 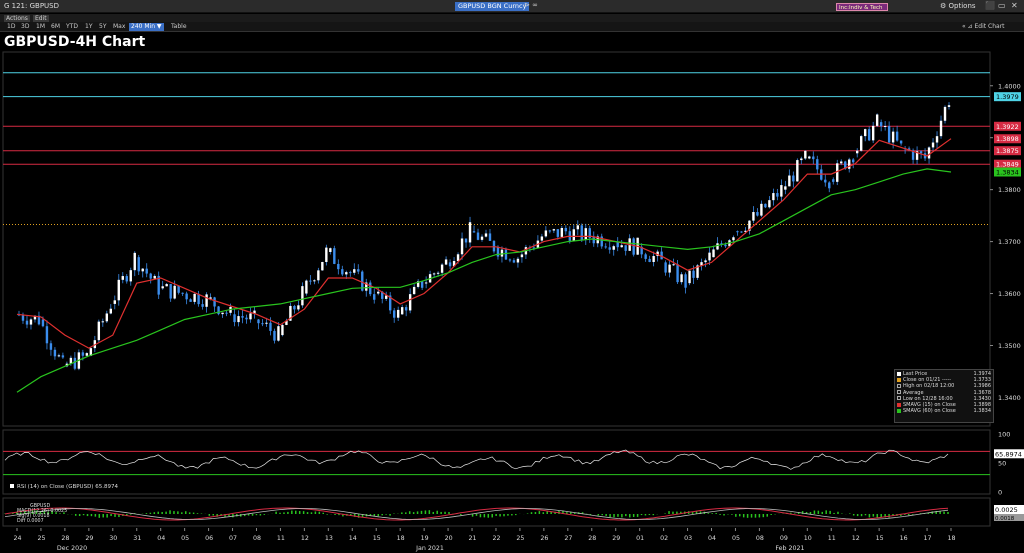 I want to click on x-tick-label-1: 25, so click(x=41, y=538).